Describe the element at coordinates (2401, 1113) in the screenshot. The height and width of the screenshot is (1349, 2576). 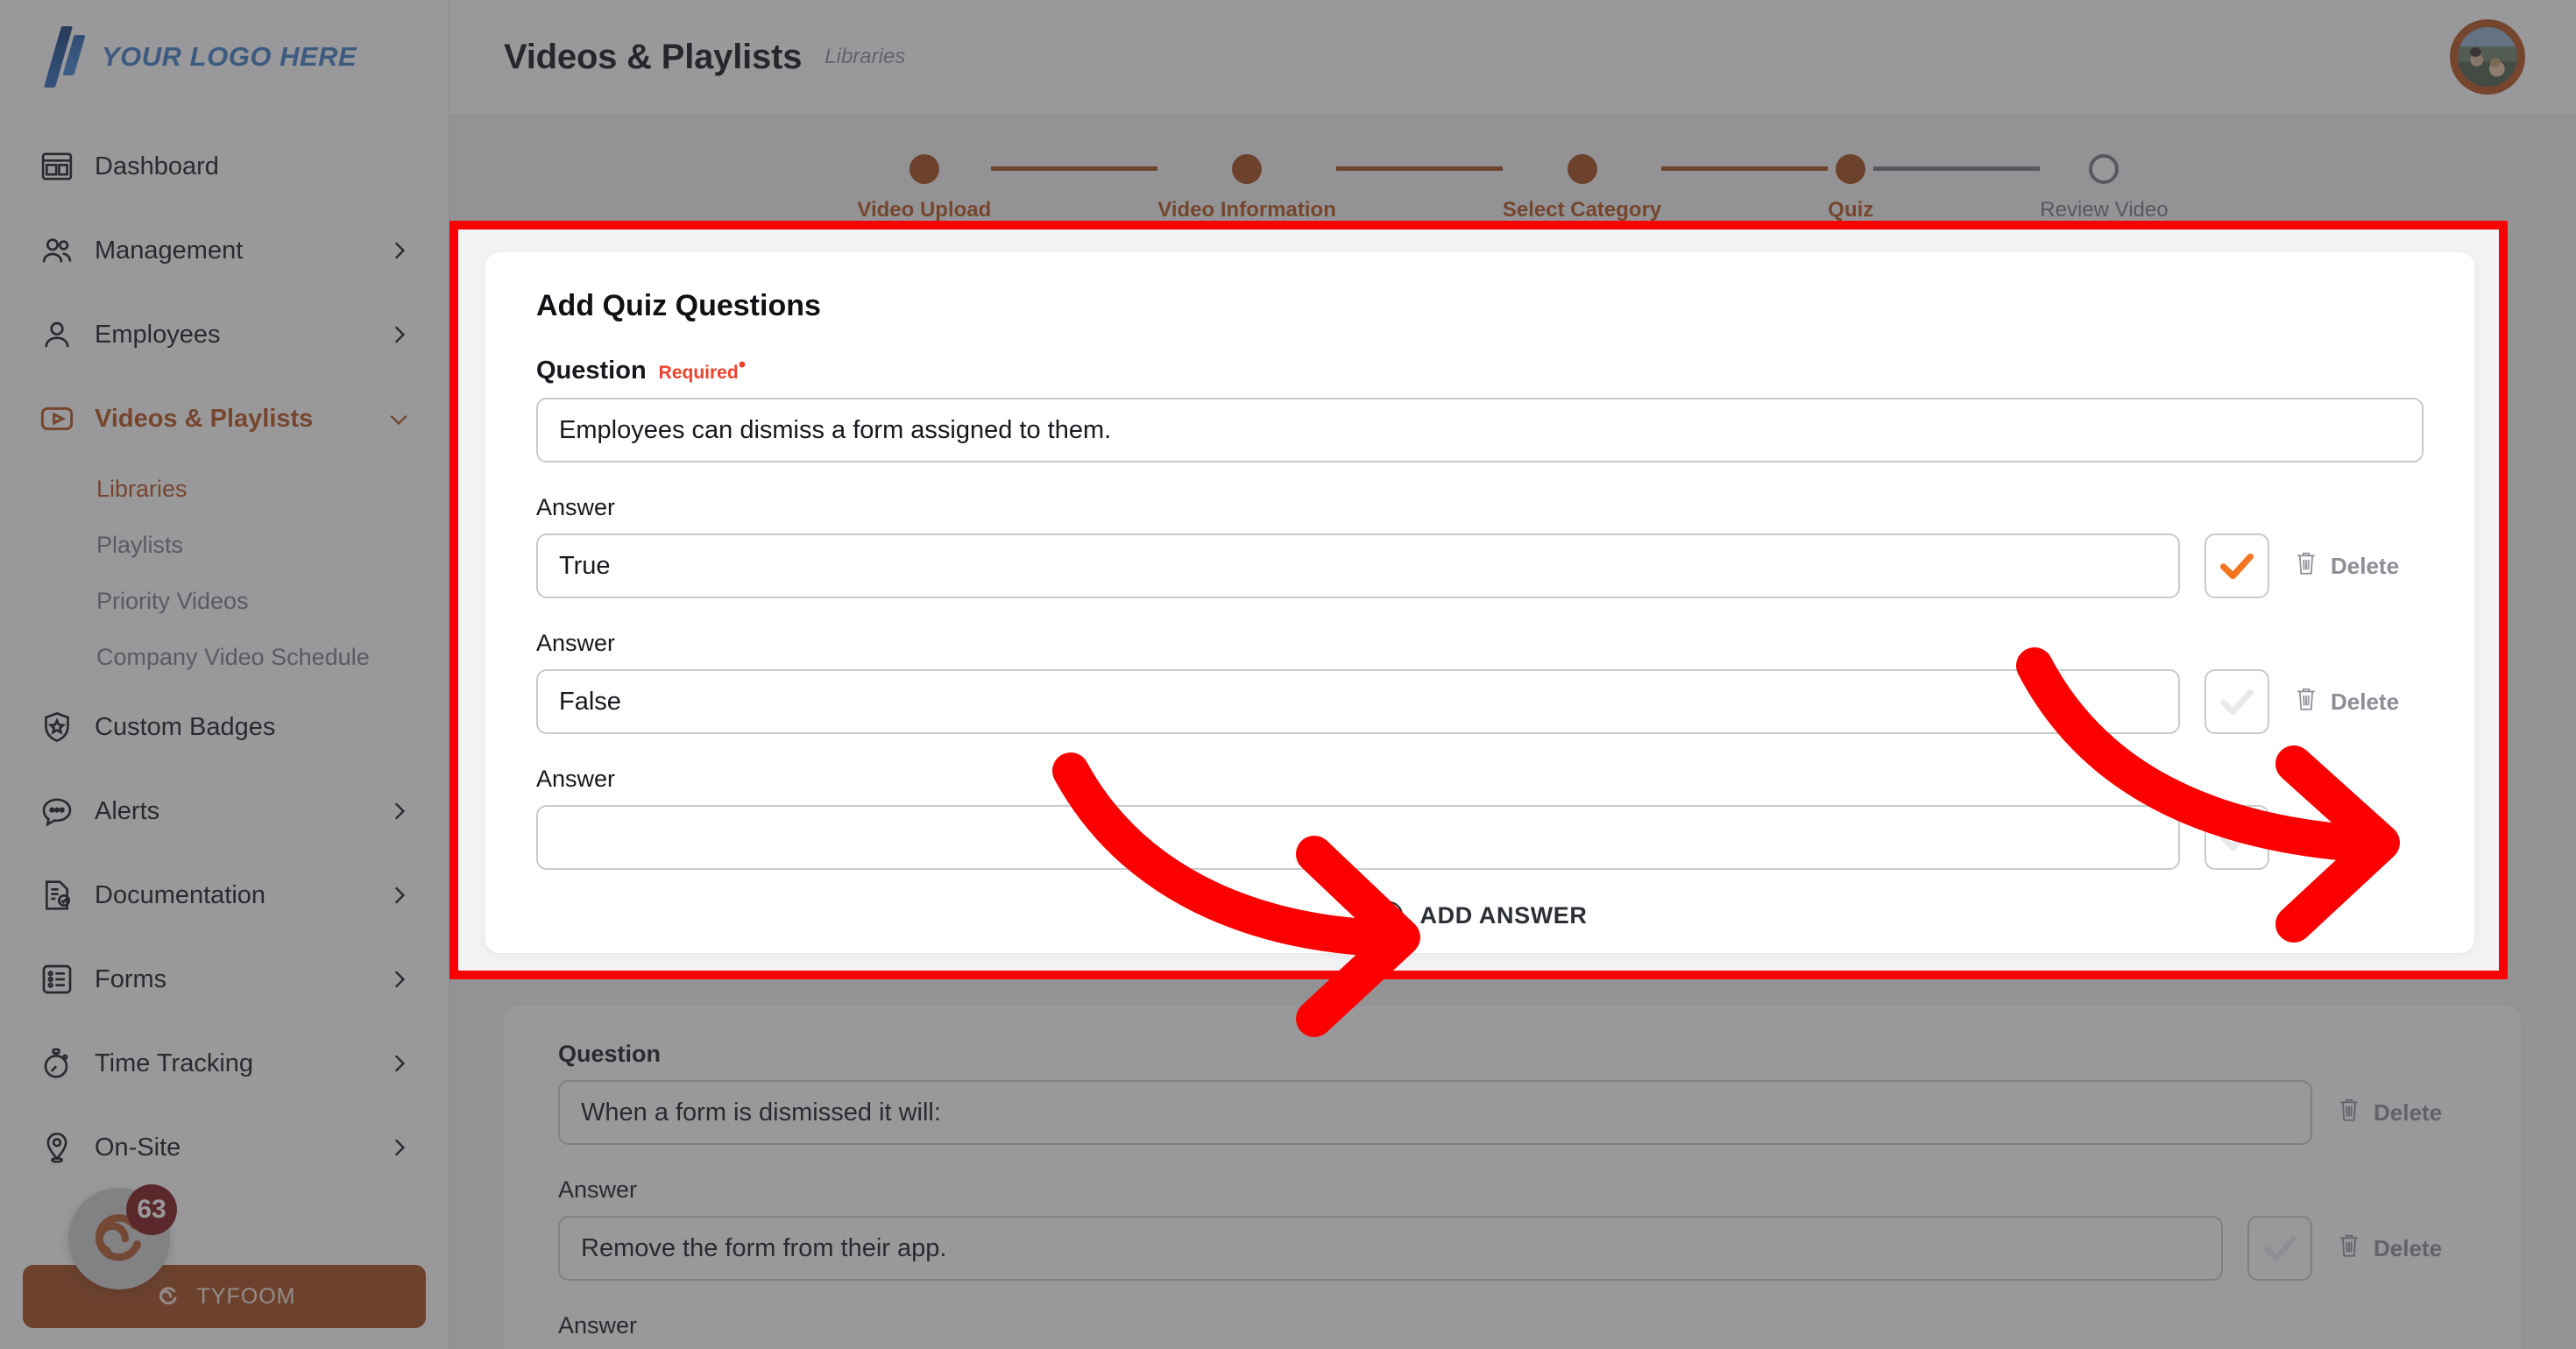
I see `delete-question-button: Delete` at that location.